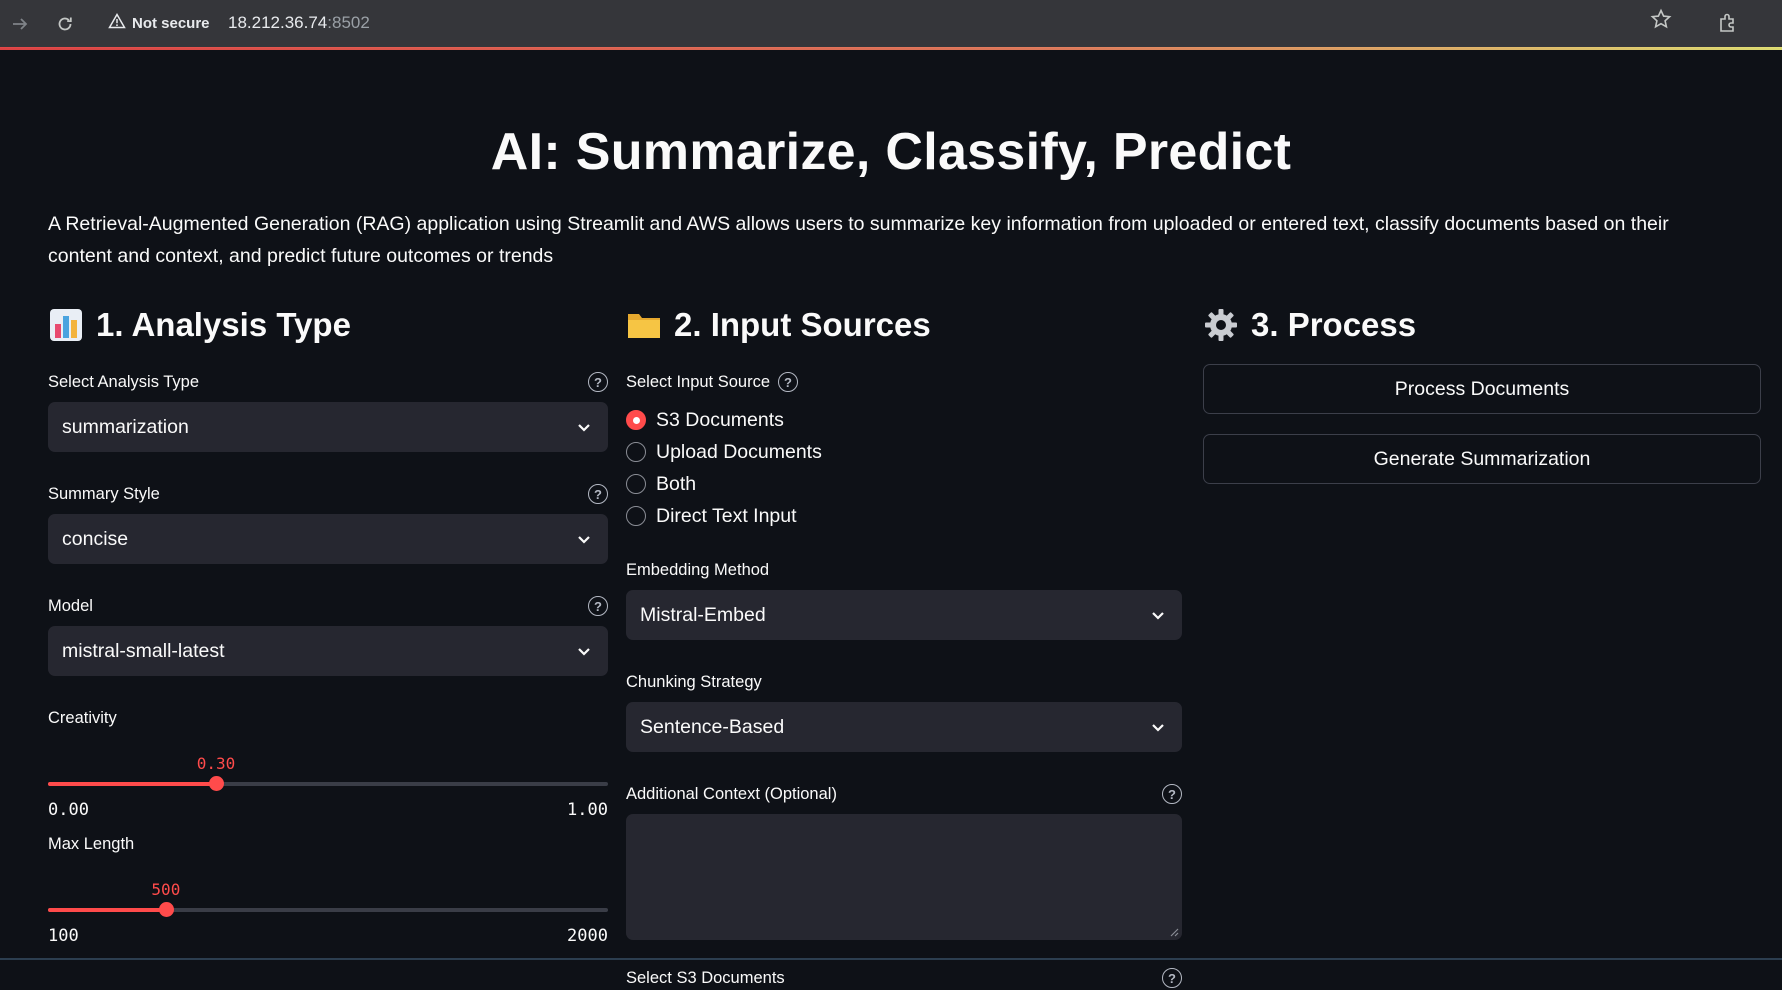 This screenshot has width=1782, height=990. I want to click on max-length-value: 500, so click(166, 889).